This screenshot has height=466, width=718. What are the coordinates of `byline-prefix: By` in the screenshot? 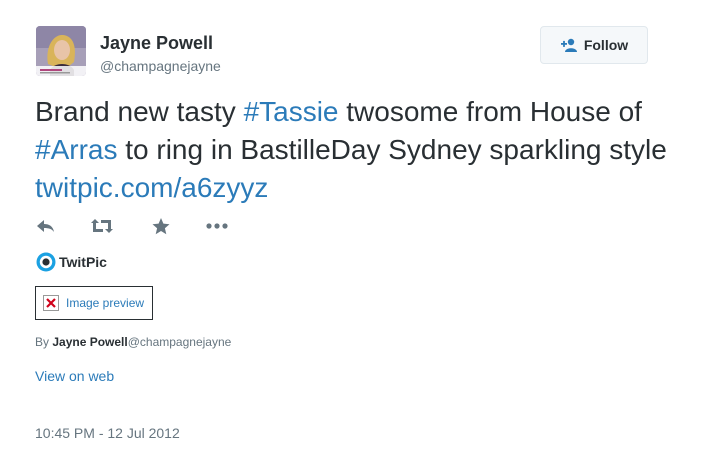 It's located at (44, 342).